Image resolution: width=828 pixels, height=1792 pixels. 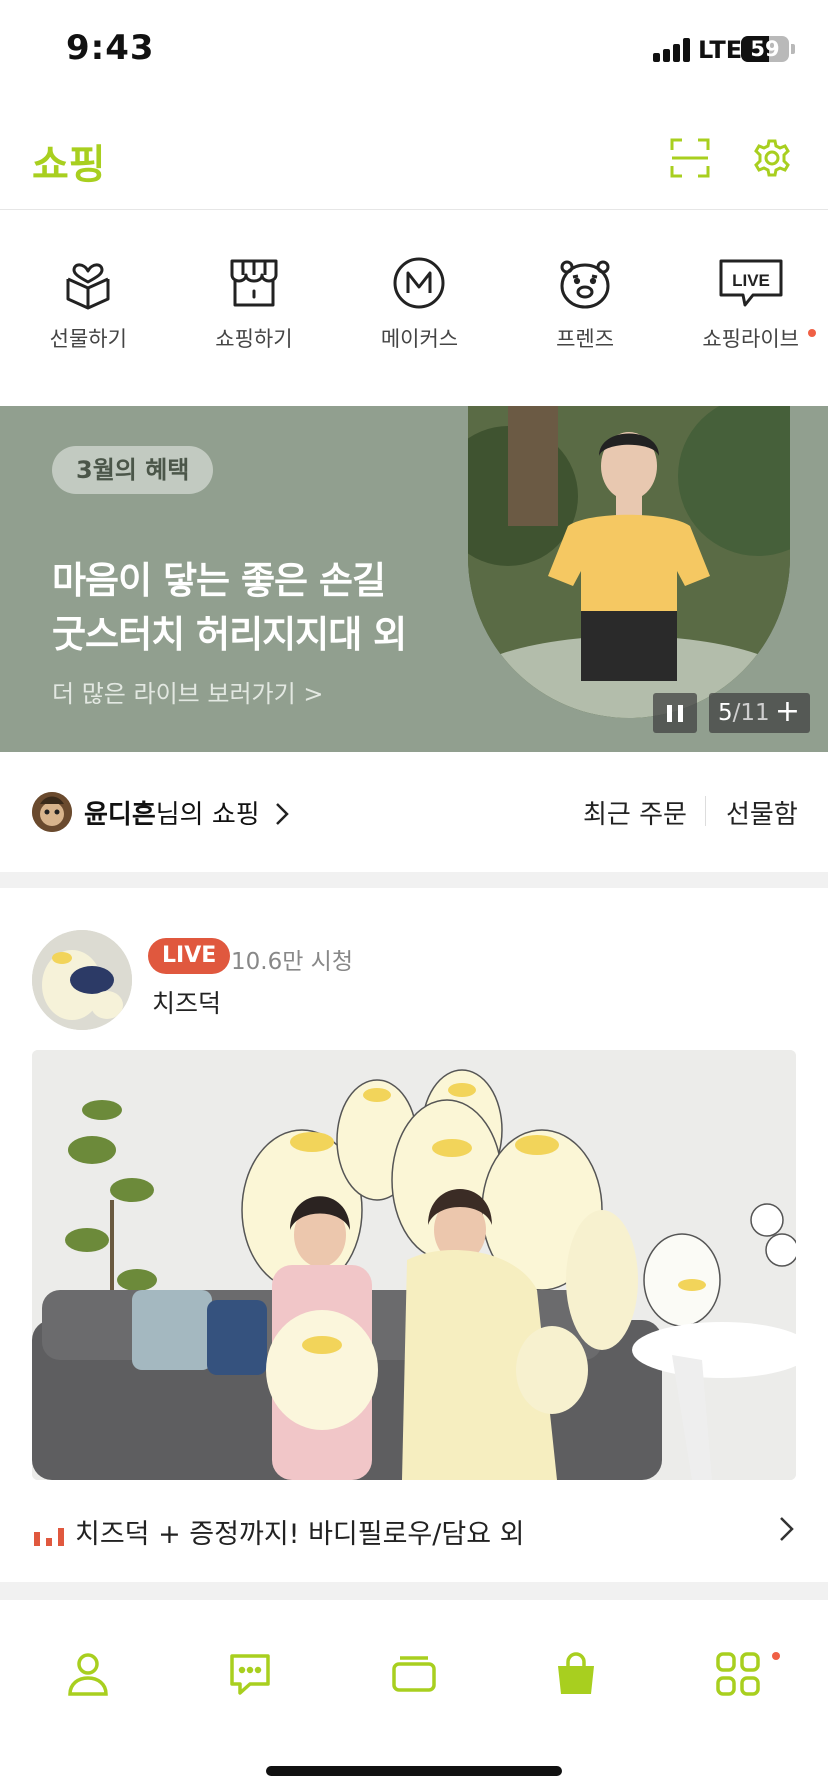 I want to click on category-gift: 선물하기, so click(x=88, y=310).